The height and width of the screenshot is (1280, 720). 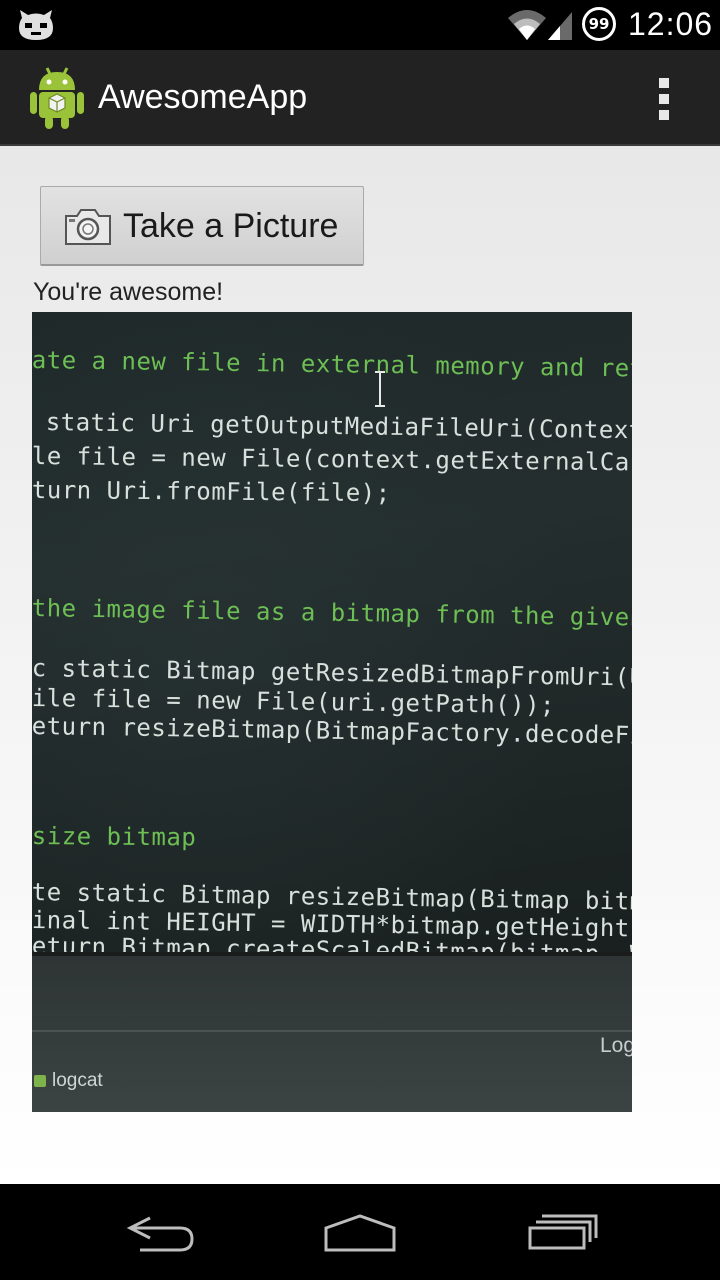 What do you see at coordinates (40, 1080) in the screenshot?
I see `logcat-icon` at bounding box center [40, 1080].